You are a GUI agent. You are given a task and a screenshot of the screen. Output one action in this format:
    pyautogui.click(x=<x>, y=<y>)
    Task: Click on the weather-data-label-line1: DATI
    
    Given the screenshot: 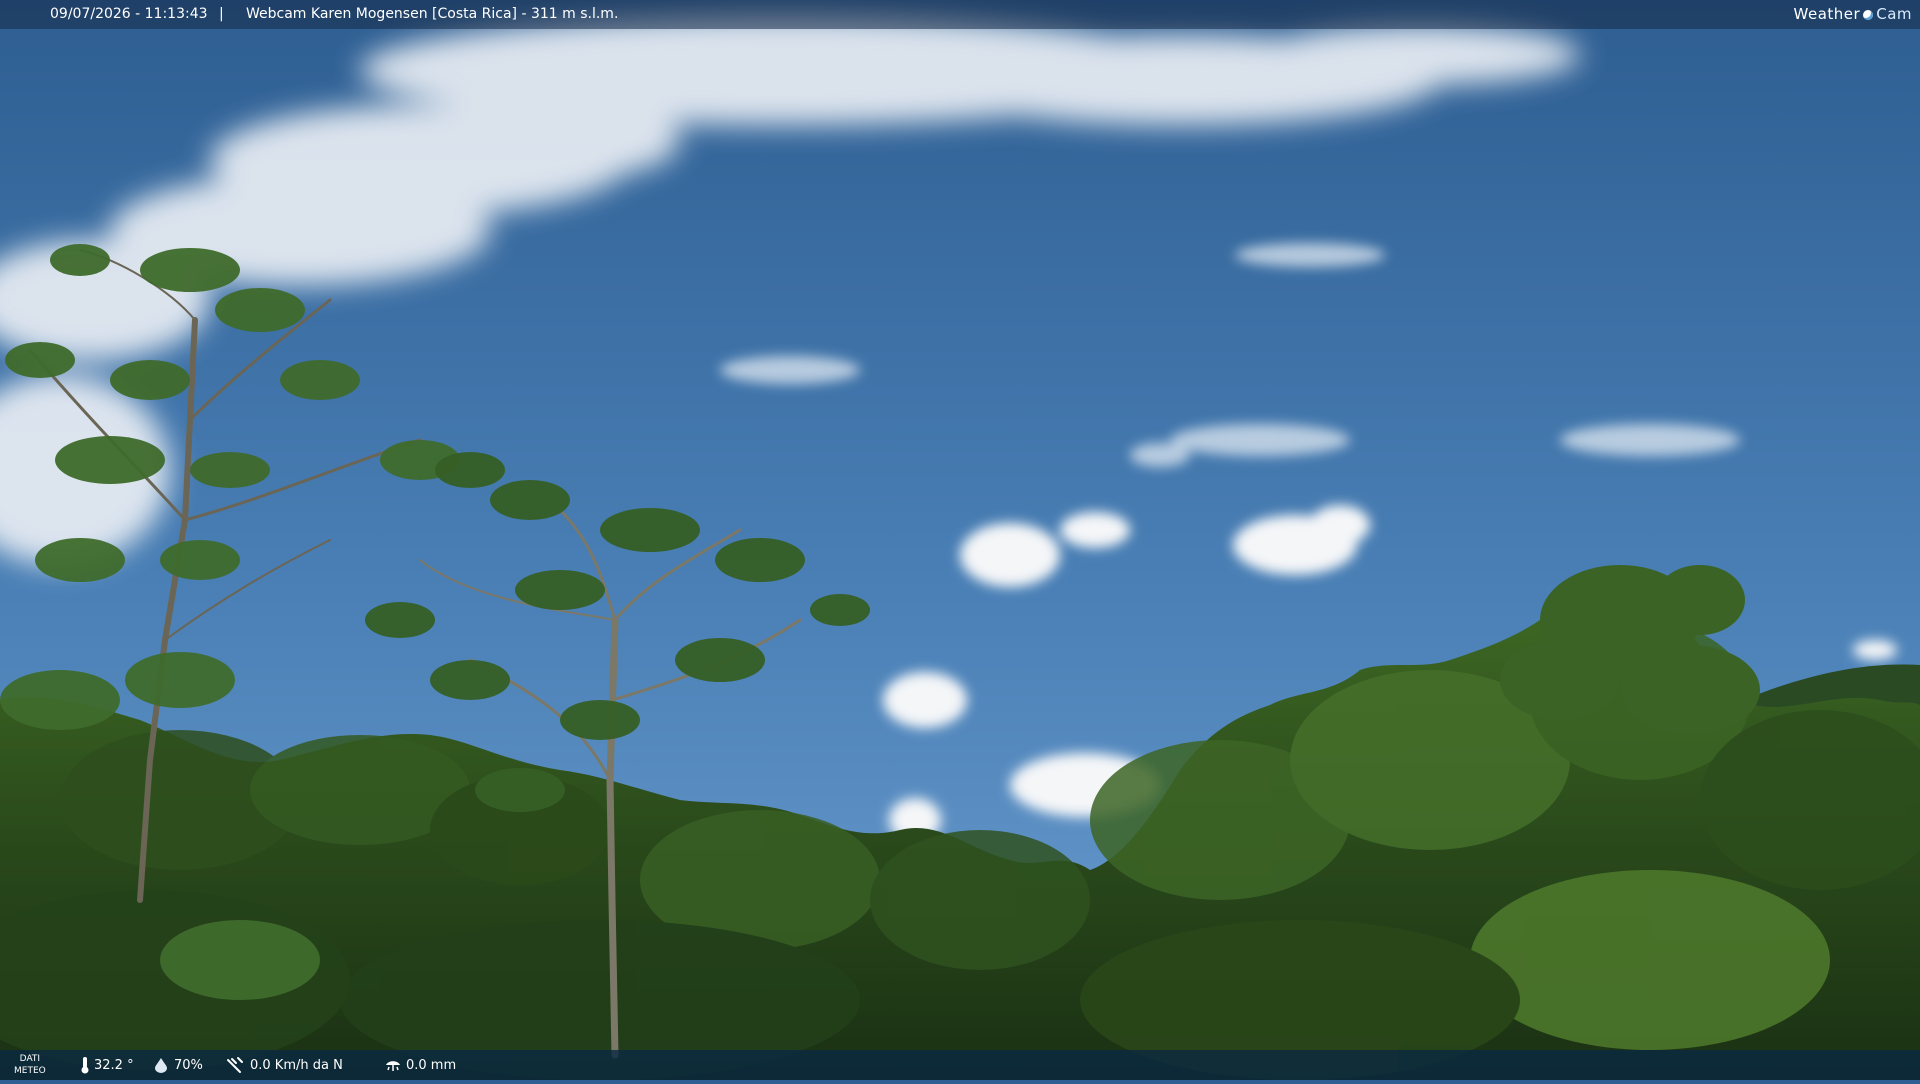 What is the action you would take?
    pyautogui.click(x=30, y=1059)
    